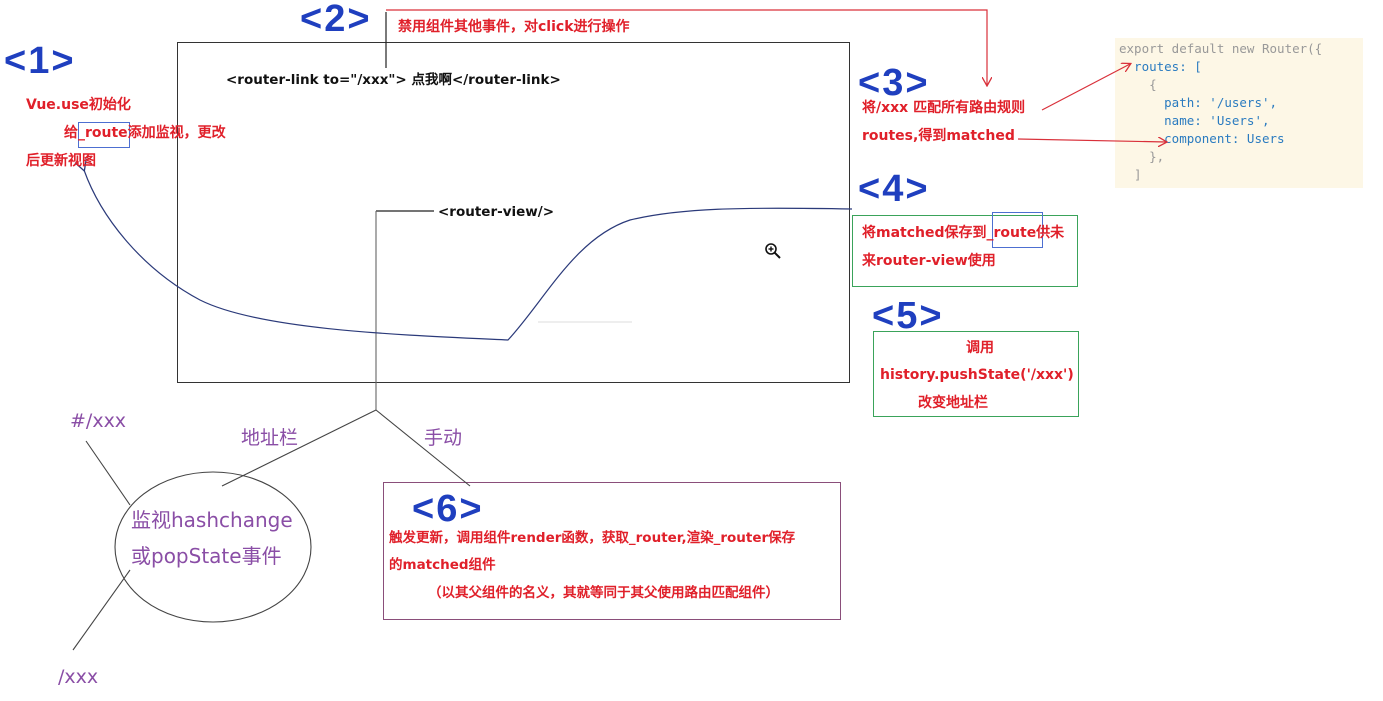 This screenshot has height=701, width=1383. I want to click on hash-url-label: #/xxx, so click(98, 421).